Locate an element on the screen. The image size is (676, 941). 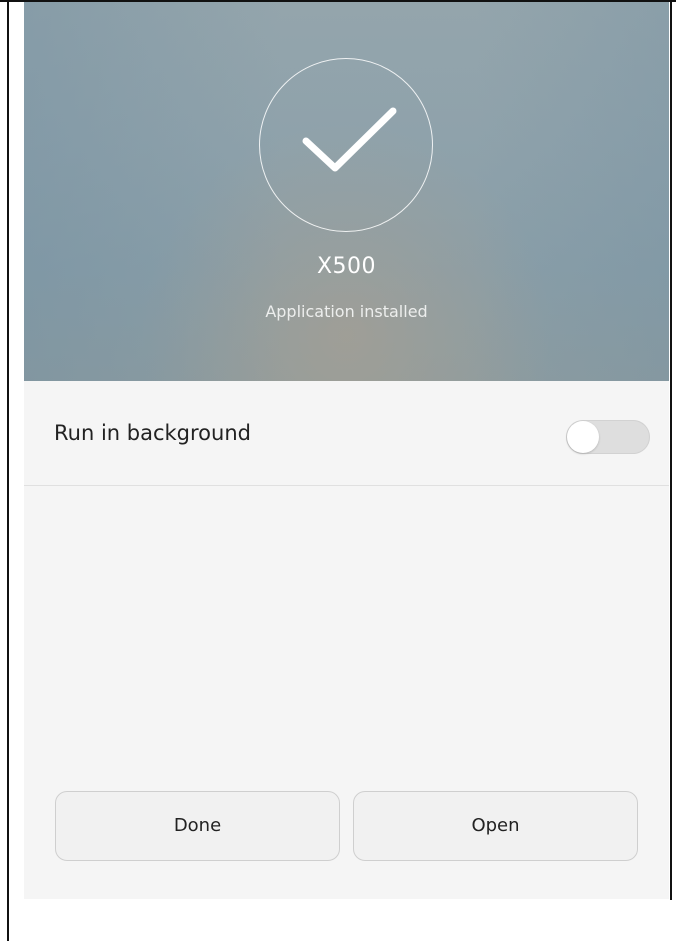
toggle-knob is located at coordinates (583, 437).